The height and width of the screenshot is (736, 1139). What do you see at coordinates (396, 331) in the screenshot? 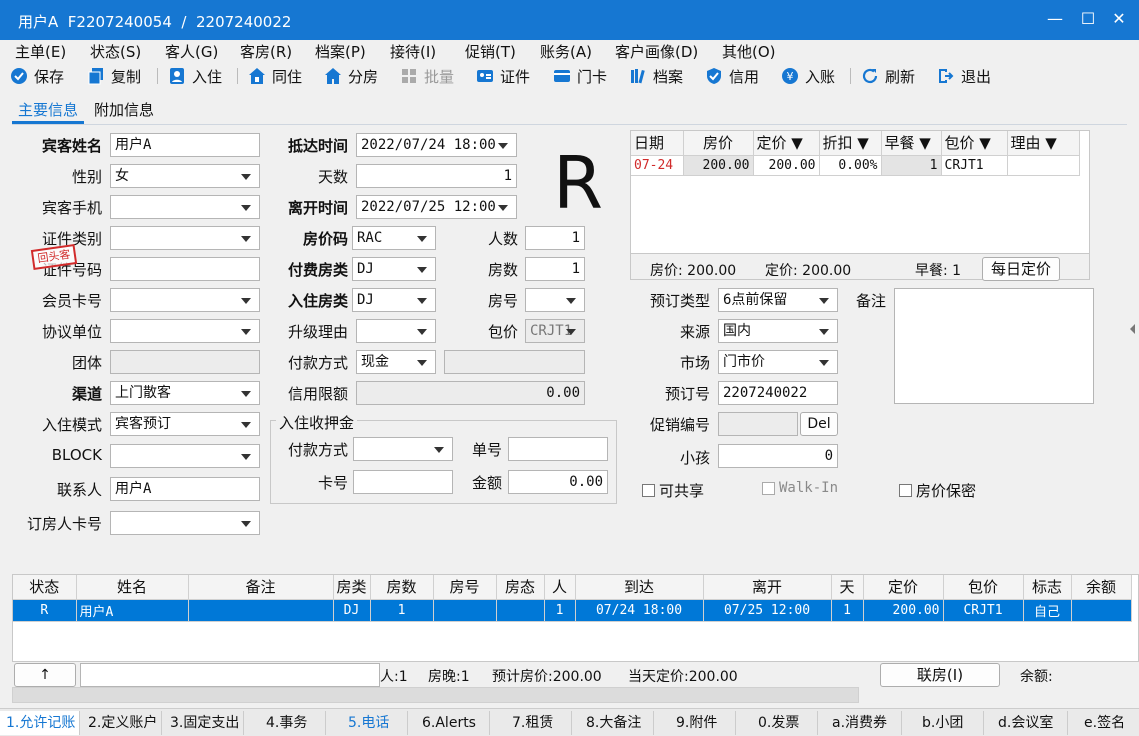
I see `upgrade-select` at bounding box center [396, 331].